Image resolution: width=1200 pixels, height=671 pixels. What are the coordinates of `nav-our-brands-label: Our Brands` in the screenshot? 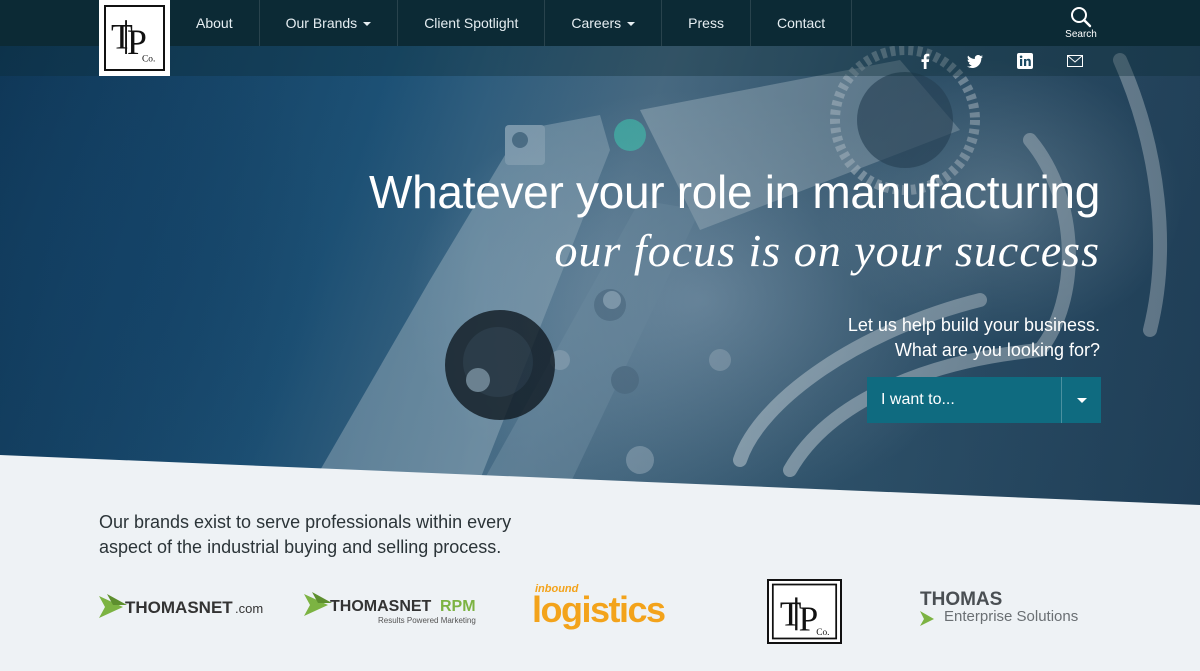 It's located at (321, 23).